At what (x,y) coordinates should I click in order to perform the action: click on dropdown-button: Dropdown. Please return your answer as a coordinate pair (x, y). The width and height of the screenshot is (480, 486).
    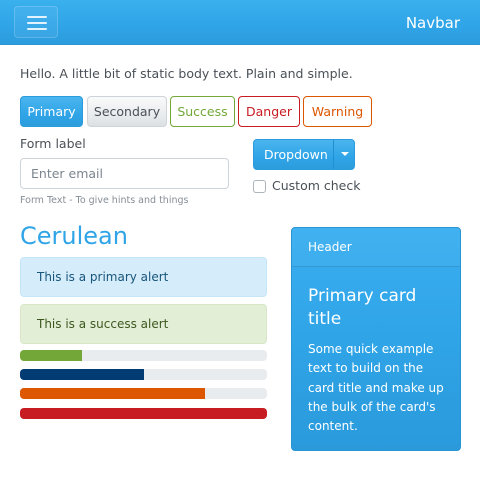
    Looking at the image, I should click on (304, 154).